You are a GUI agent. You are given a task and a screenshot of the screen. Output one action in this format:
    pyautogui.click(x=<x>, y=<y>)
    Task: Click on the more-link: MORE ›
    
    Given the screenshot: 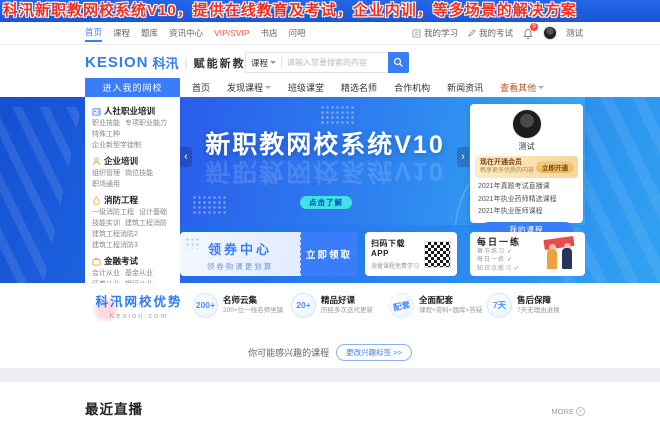 What is the action you would take?
    pyautogui.click(x=568, y=411)
    